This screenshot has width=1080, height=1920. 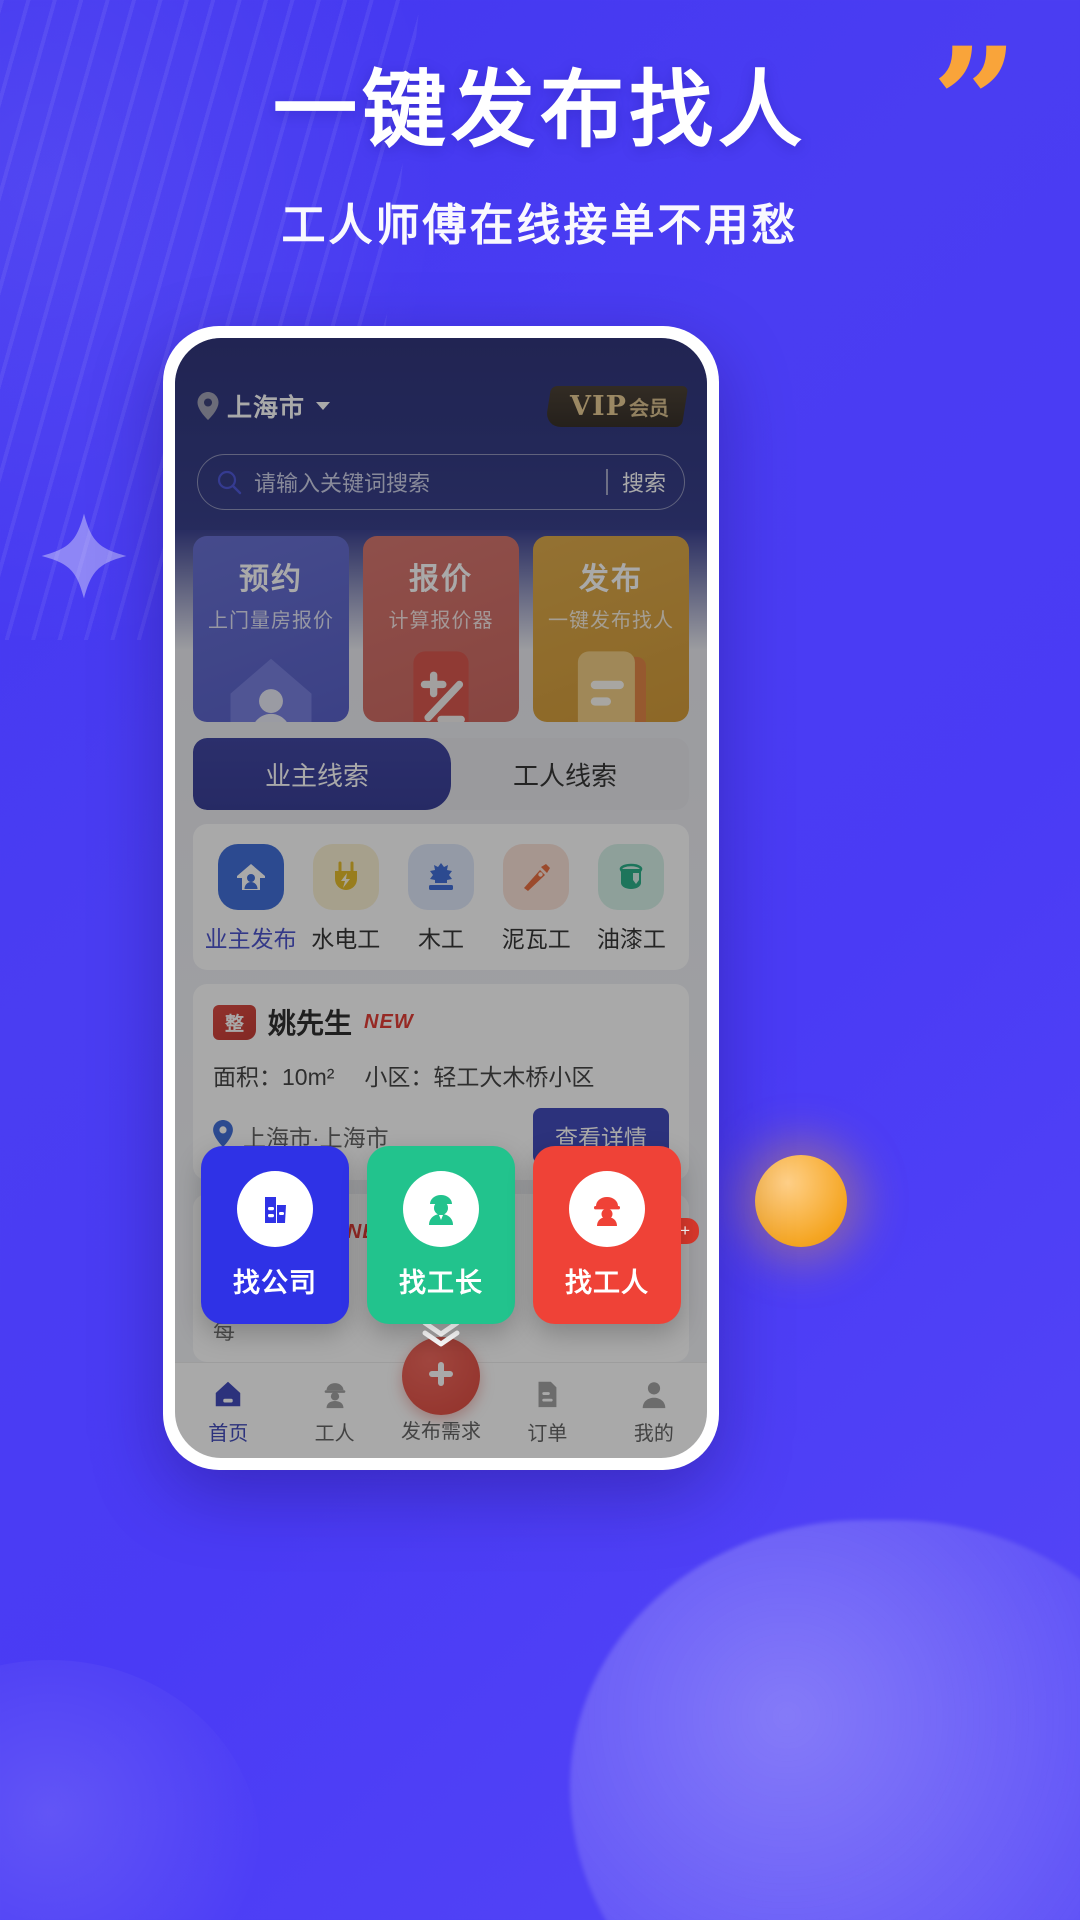 What do you see at coordinates (539, 110) in the screenshot?
I see `page-title: 一键发布找人` at bounding box center [539, 110].